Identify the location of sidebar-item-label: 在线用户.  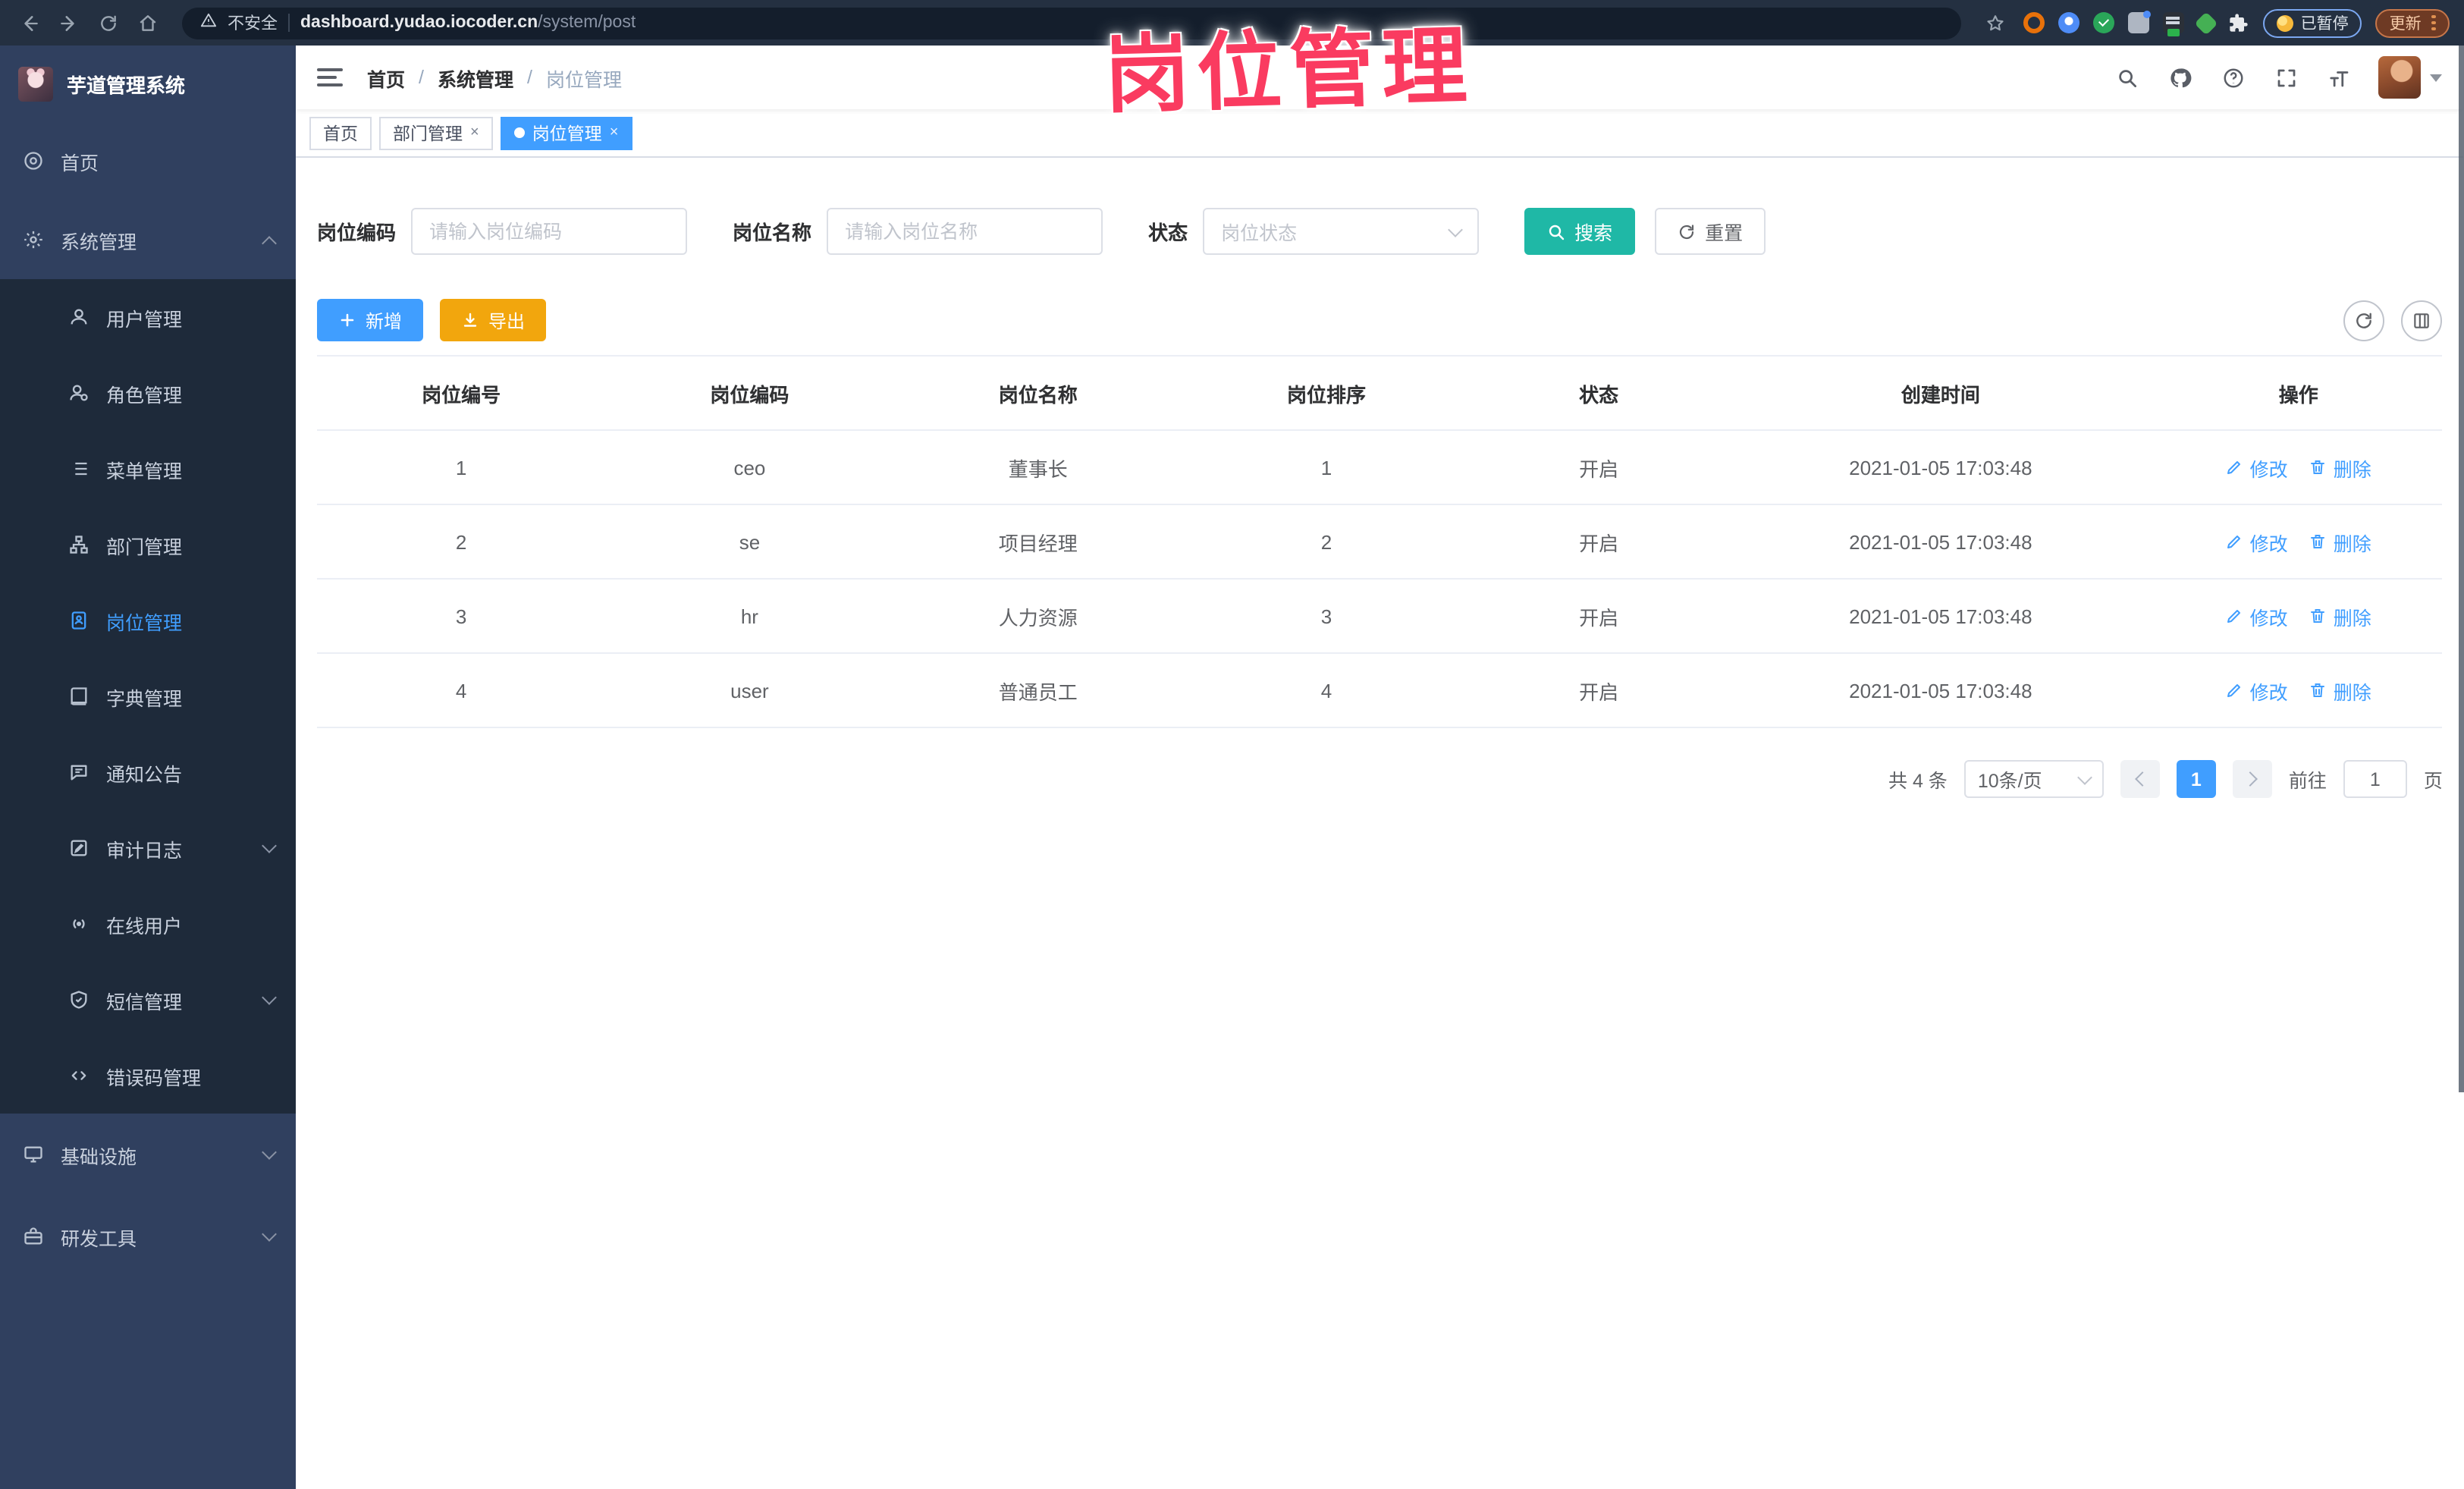
(144, 926).